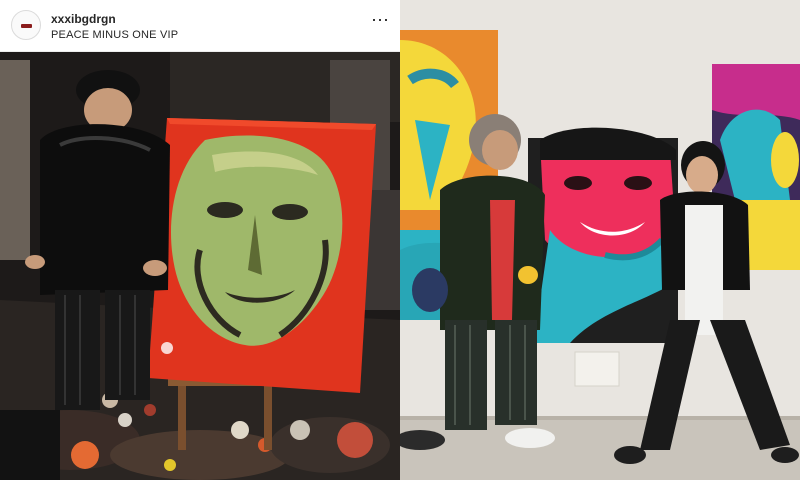  Describe the element at coordinates (83, 19) in the screenshot. I see `username-link: xxxibgdrgn` at that location.